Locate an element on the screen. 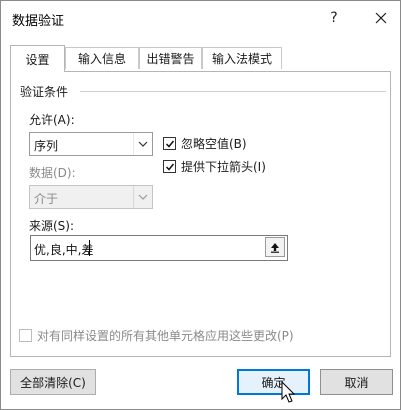  tab-error-alert: 出错警告 is located at coordinates (170, 58).